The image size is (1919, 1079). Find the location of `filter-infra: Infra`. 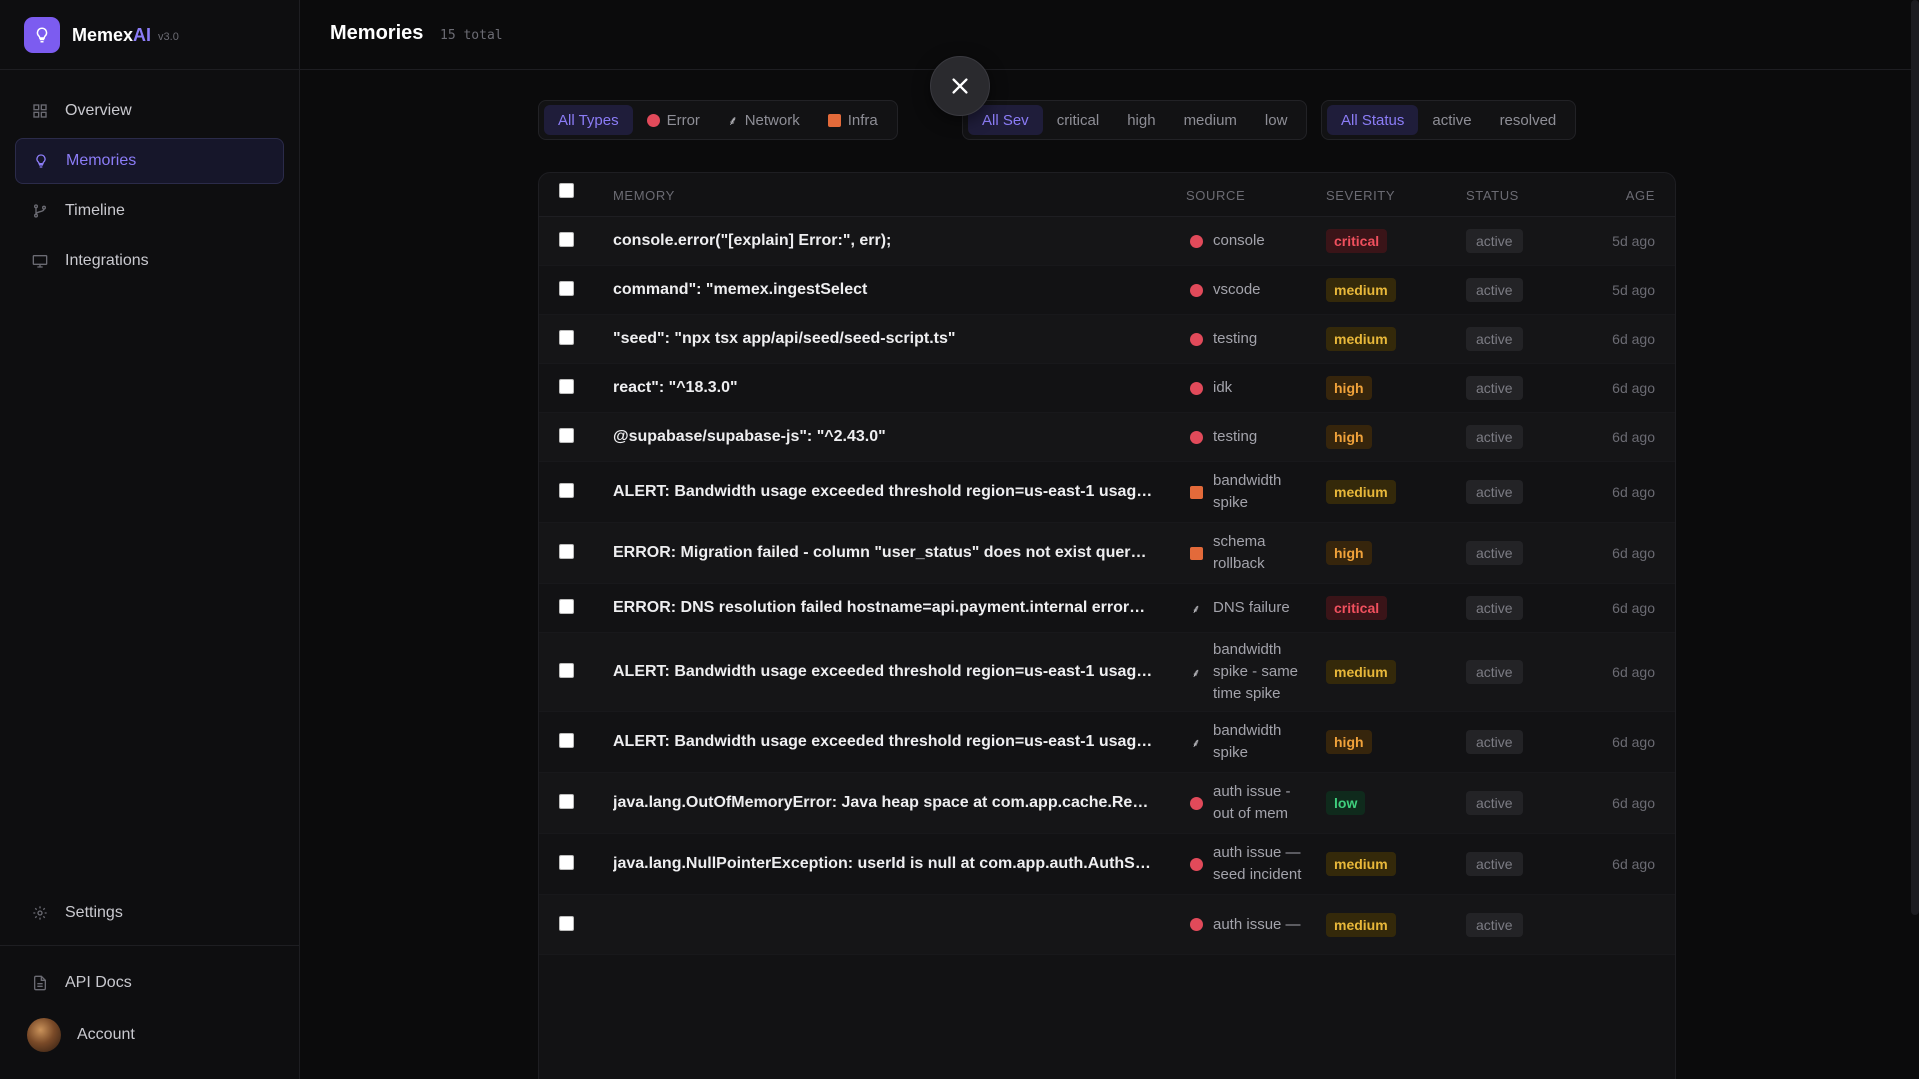

filter-infra: Infra is located at coordinates (853, 120).